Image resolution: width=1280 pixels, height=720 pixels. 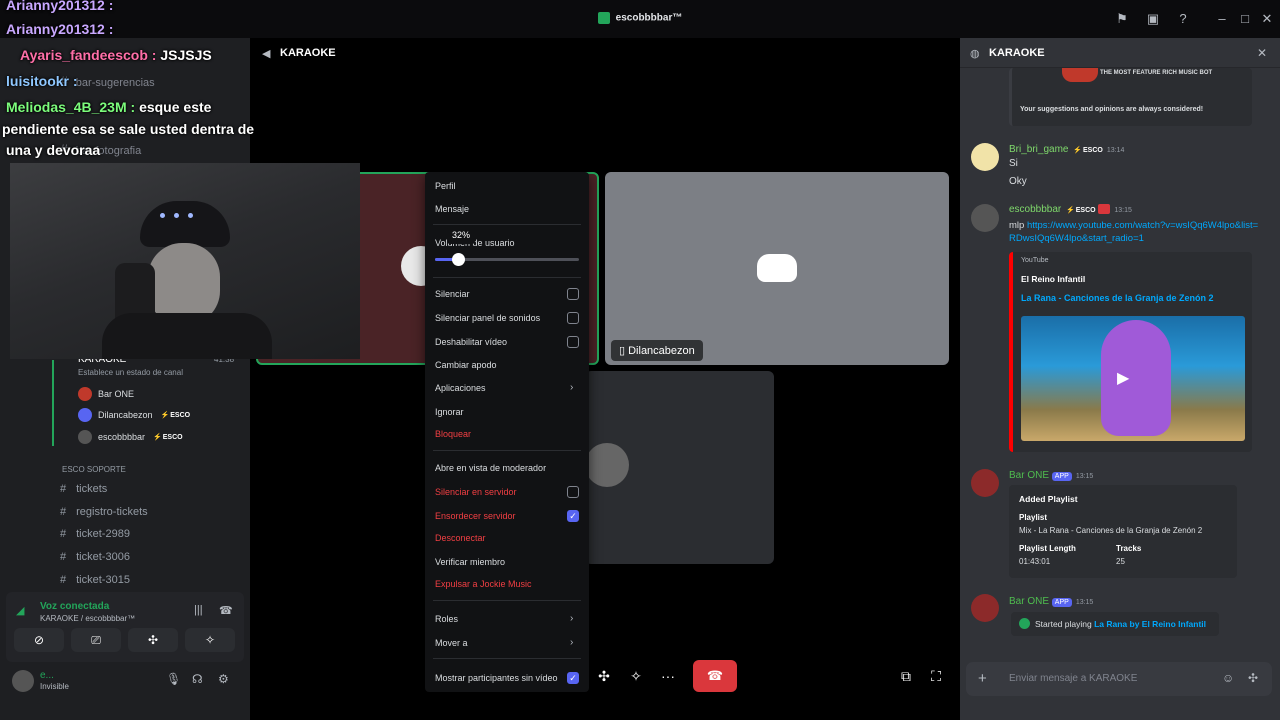 What do you see at coordinates (636, 676) in the screenshot?
I see `soundboard-icon: ✧` at bounding box center [636, 676].